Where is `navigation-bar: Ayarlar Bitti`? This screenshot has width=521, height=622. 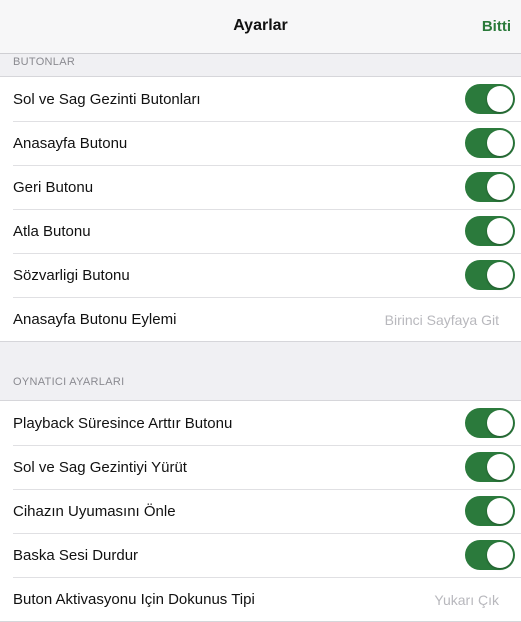 navigation-bar: Ayarlar Bitti is located at coordinates (260, 27).